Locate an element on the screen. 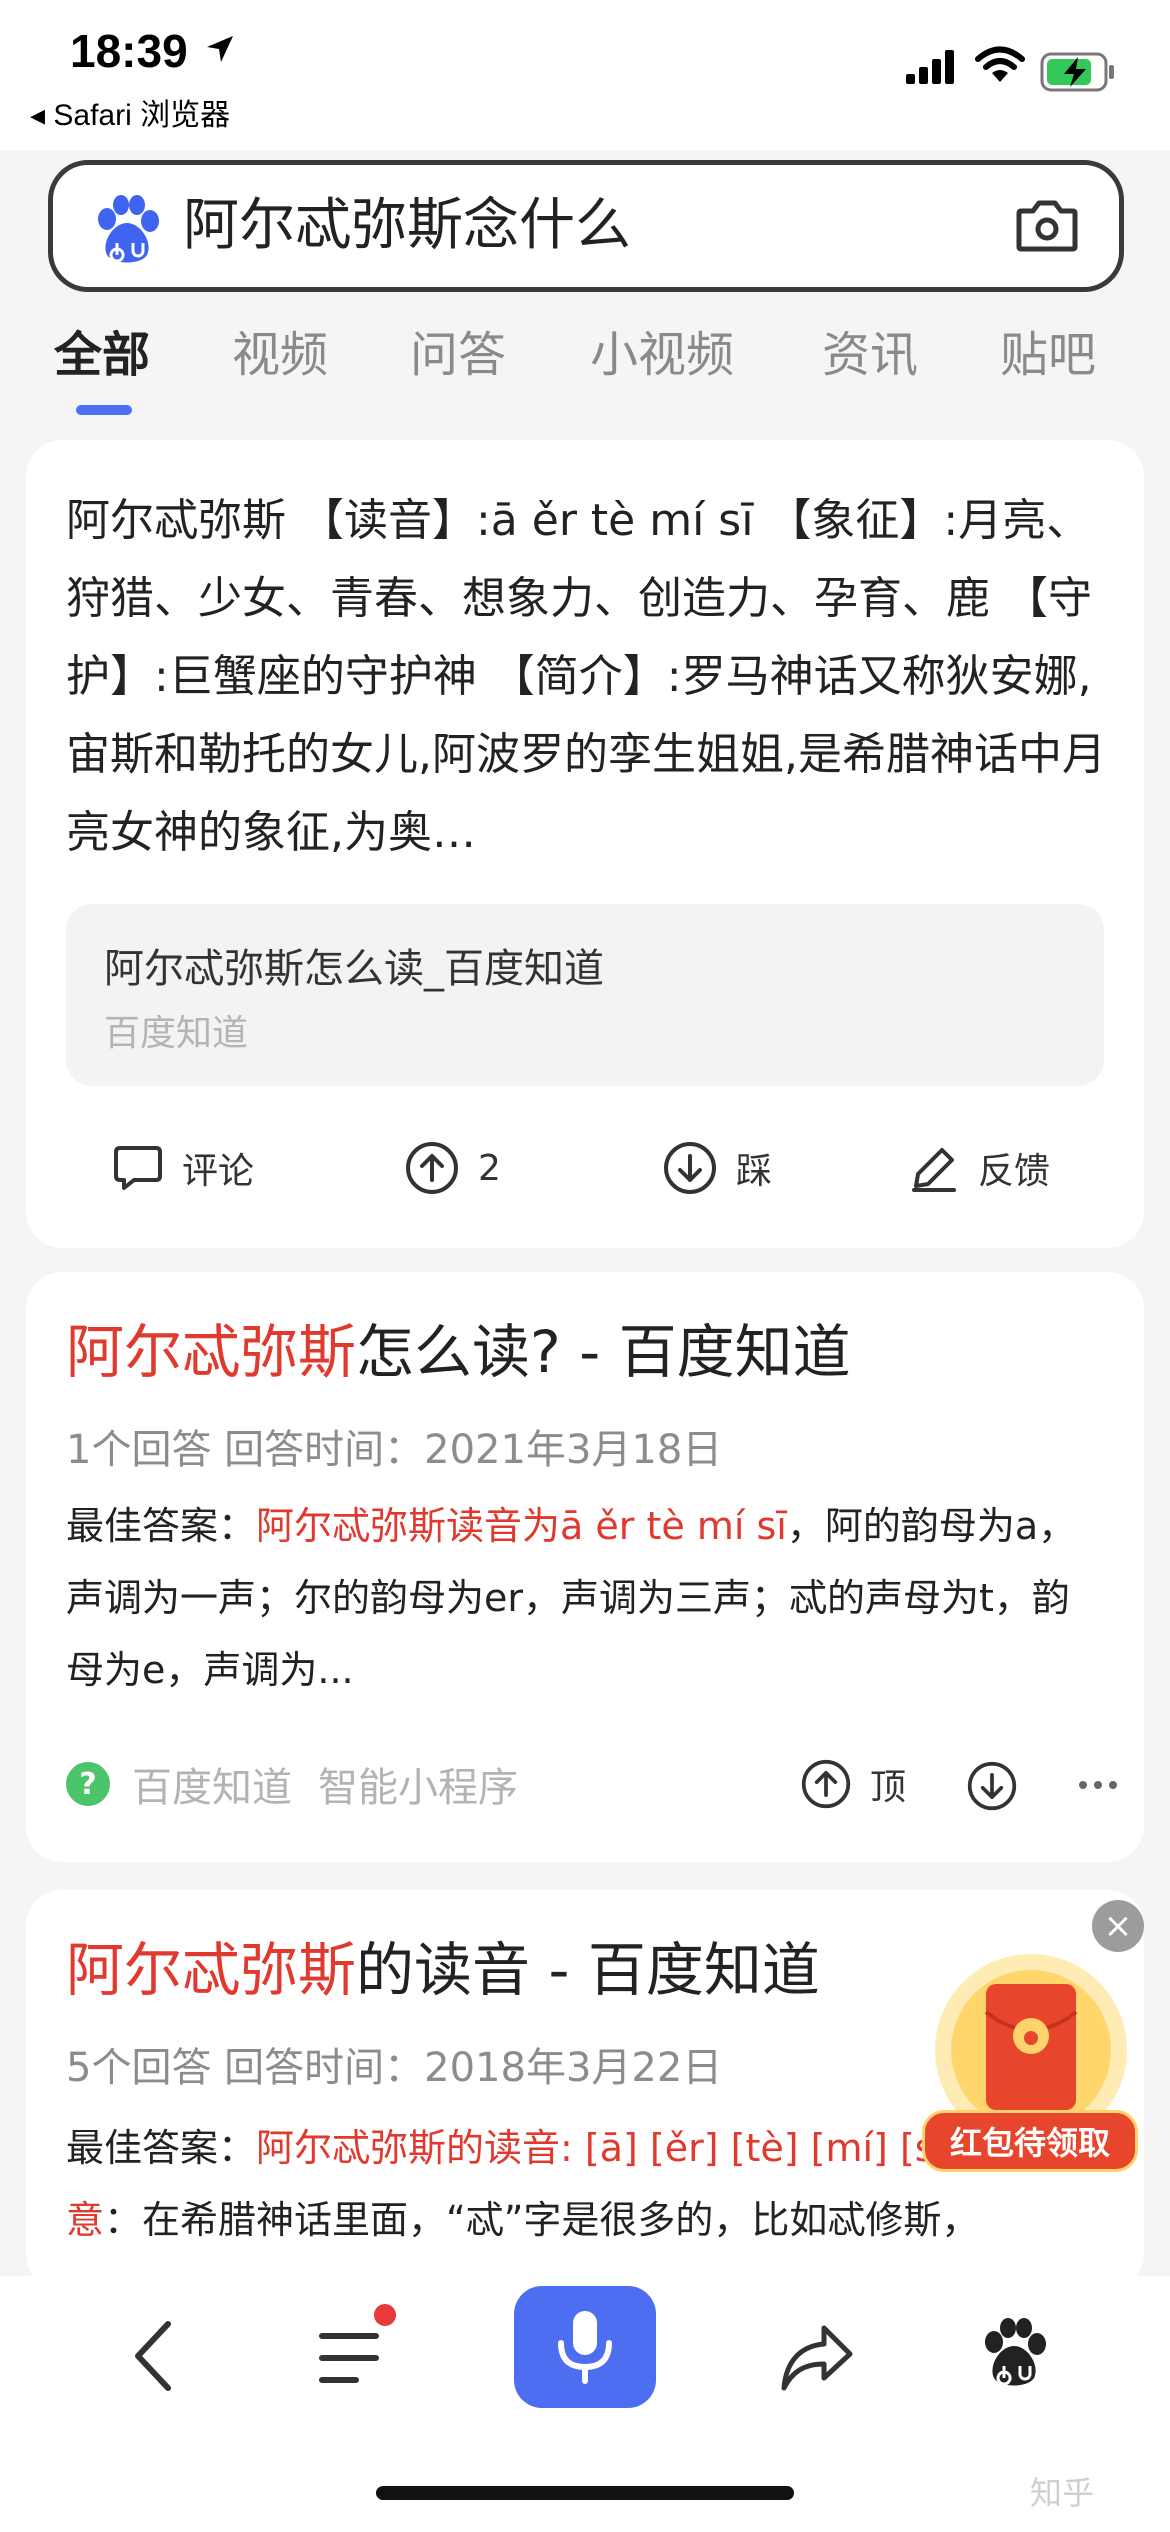  result-title-link: 阿尔忒弥斯怎么读? - 百度知道 is located at coordinates (458, 1352).